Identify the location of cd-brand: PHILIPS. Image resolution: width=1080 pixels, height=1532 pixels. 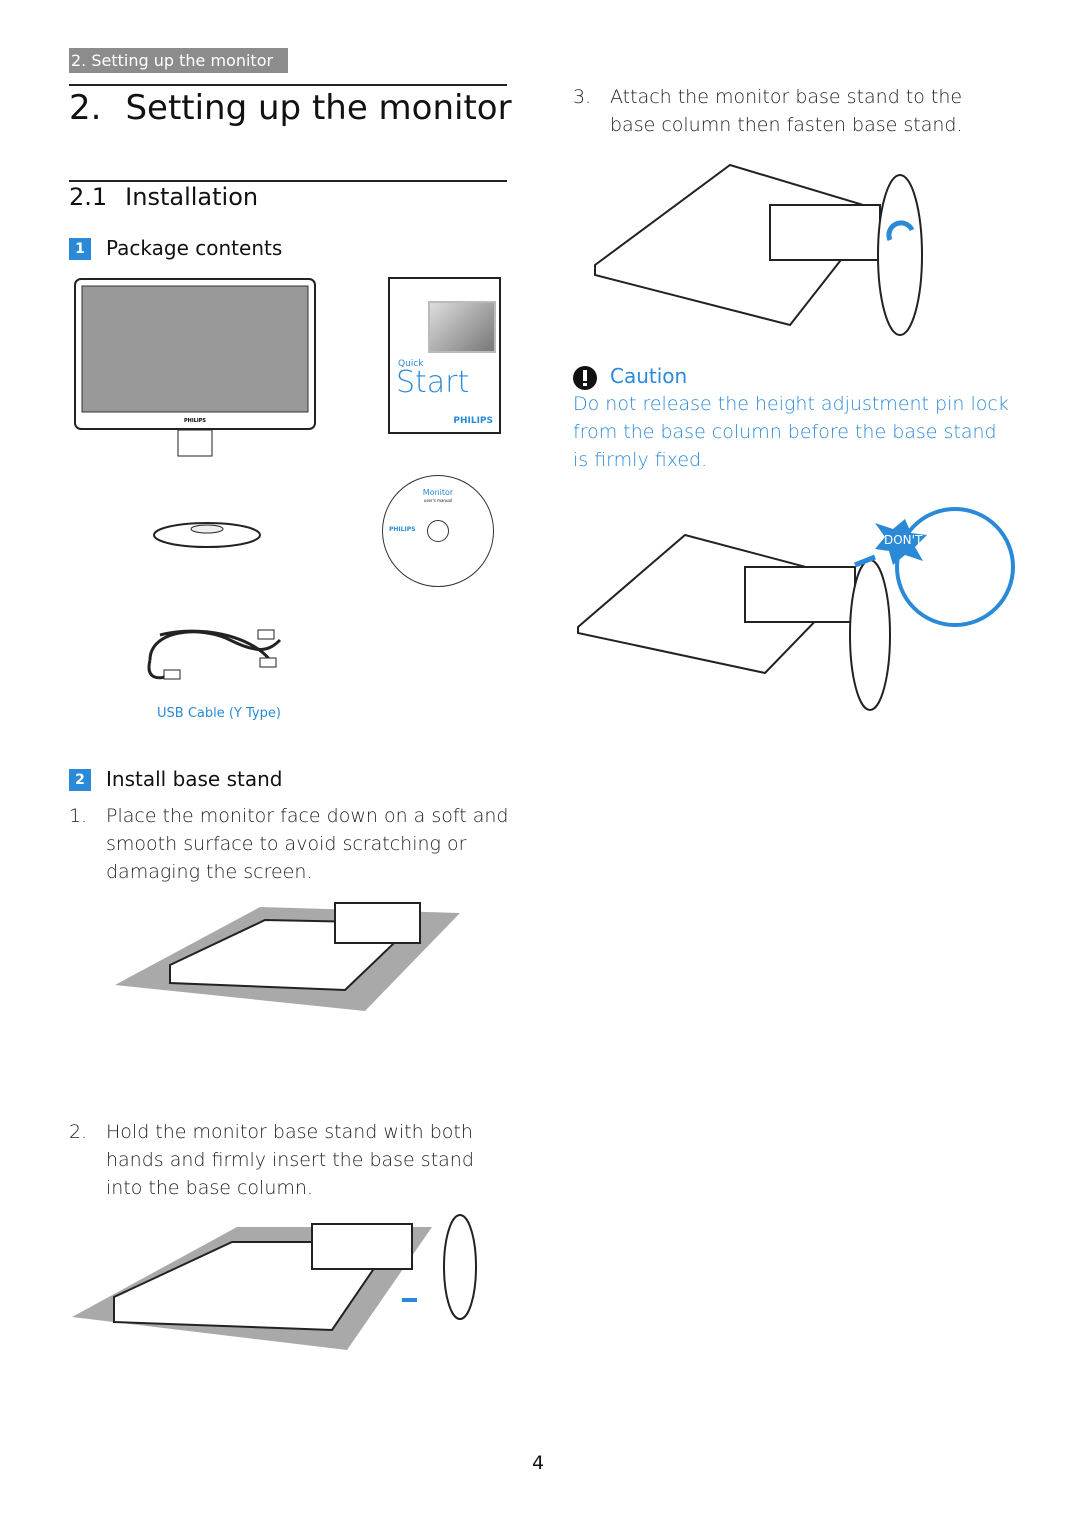
(402, 529).